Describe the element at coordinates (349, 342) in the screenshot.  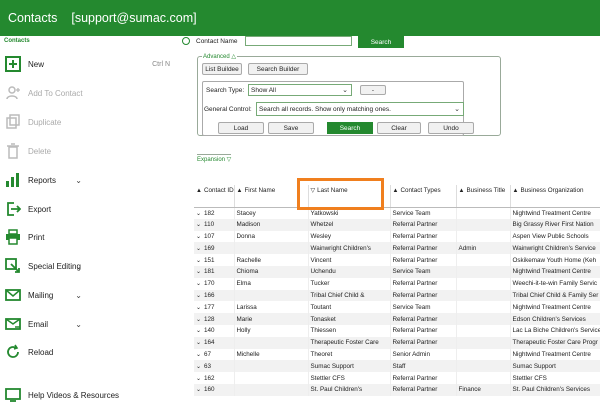
I see `table-cell: Therapeutic Foster Care` at that location.